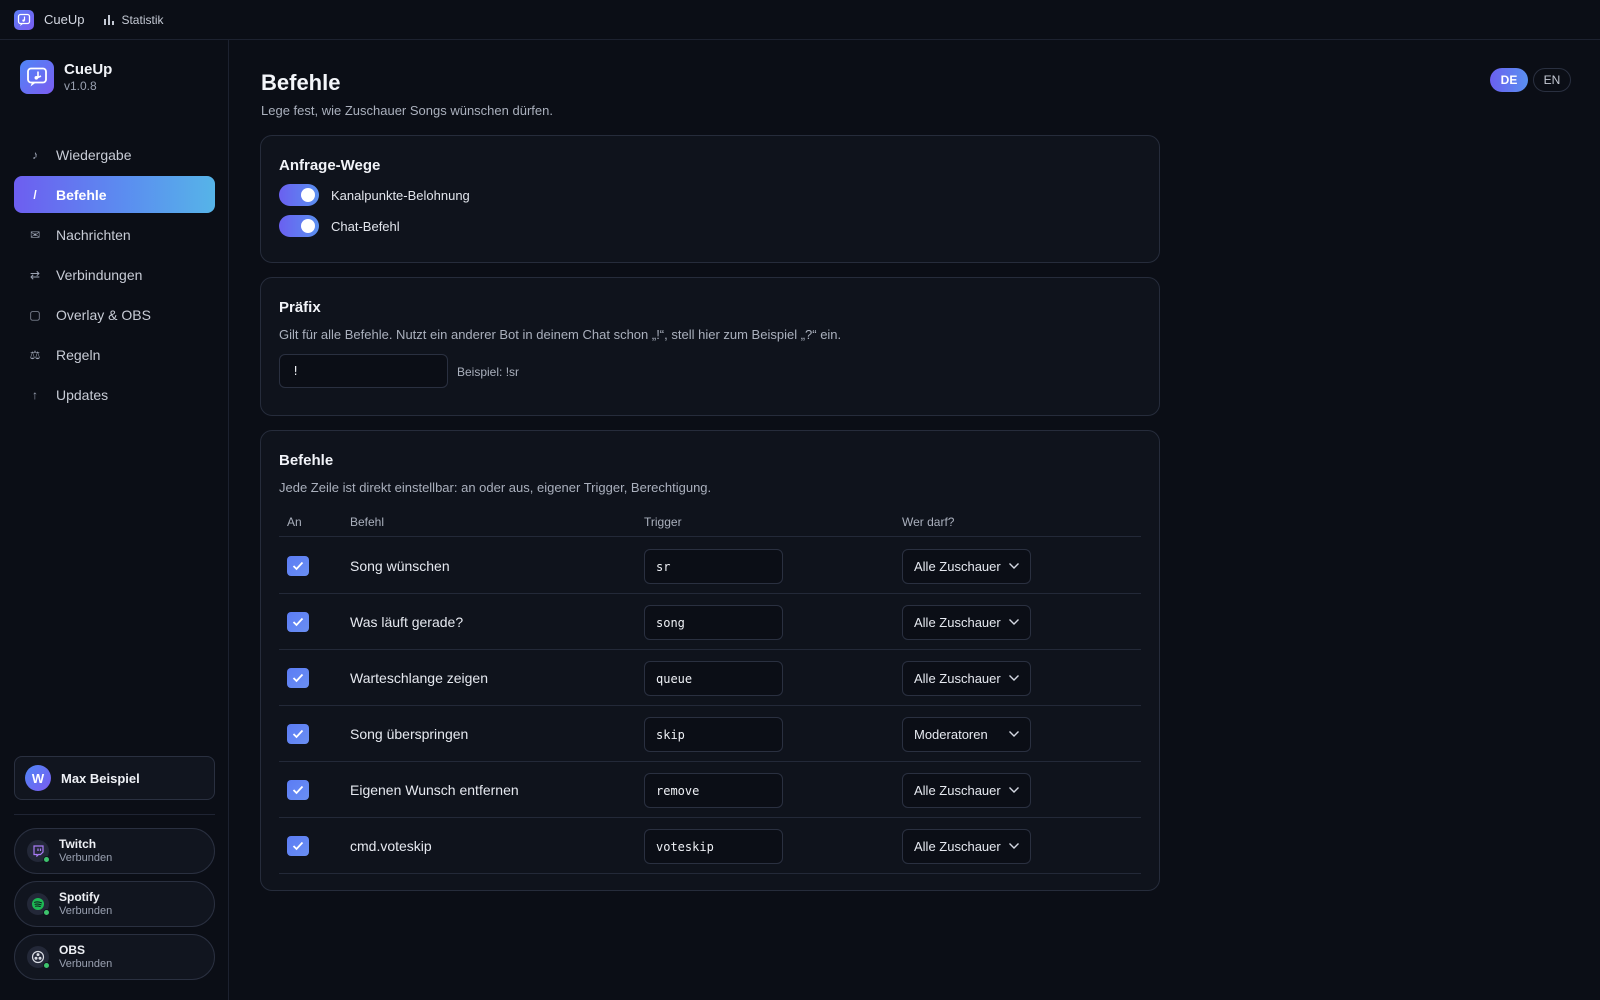  Describe the element at coordinates (367, 522) in the screenshot. I see `column-header-command: Befehl` at that location.